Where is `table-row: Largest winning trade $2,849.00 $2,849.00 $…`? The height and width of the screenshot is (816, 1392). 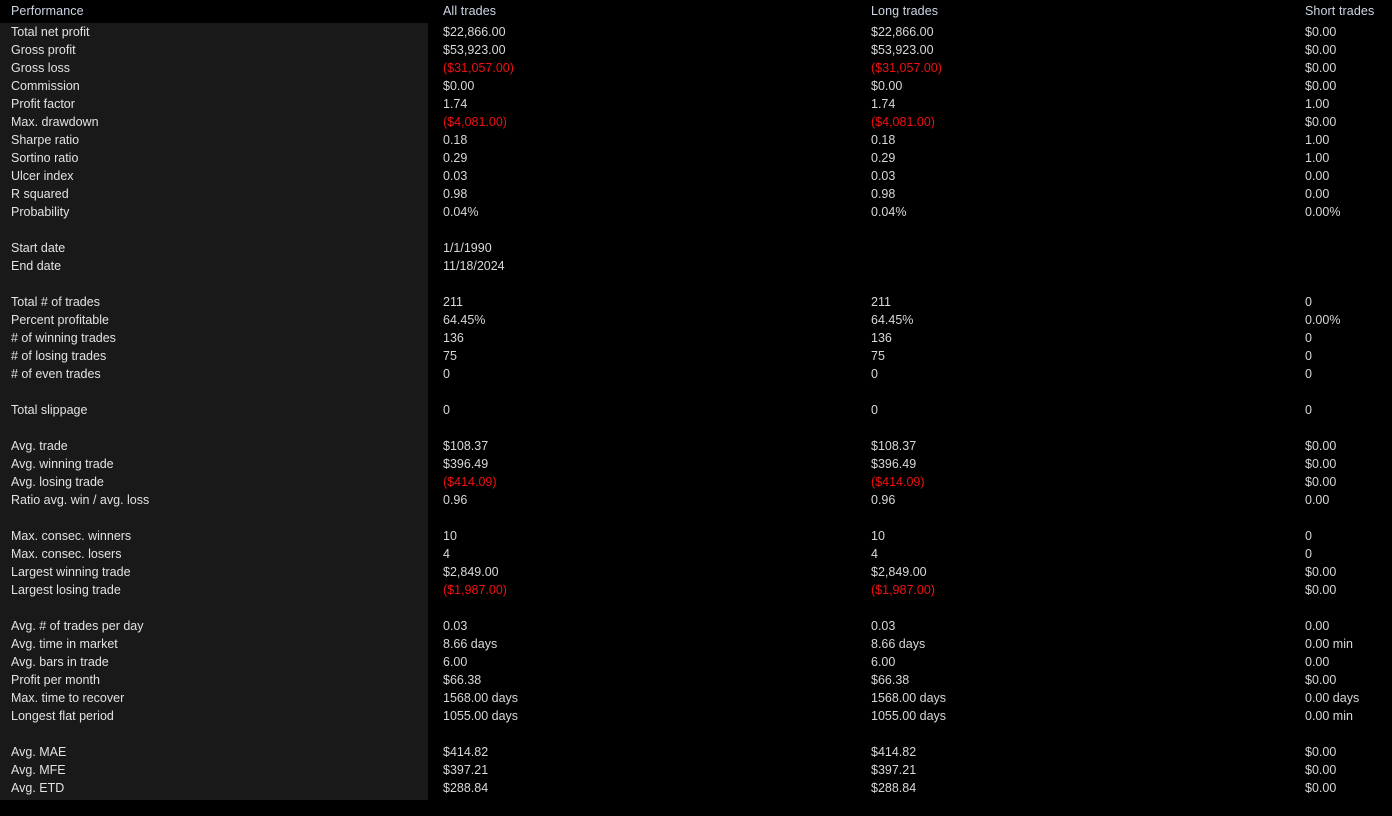 table-row: Largest winning trade $2,849.00 $2,849.00 $… is located at coordinates (696, 572).